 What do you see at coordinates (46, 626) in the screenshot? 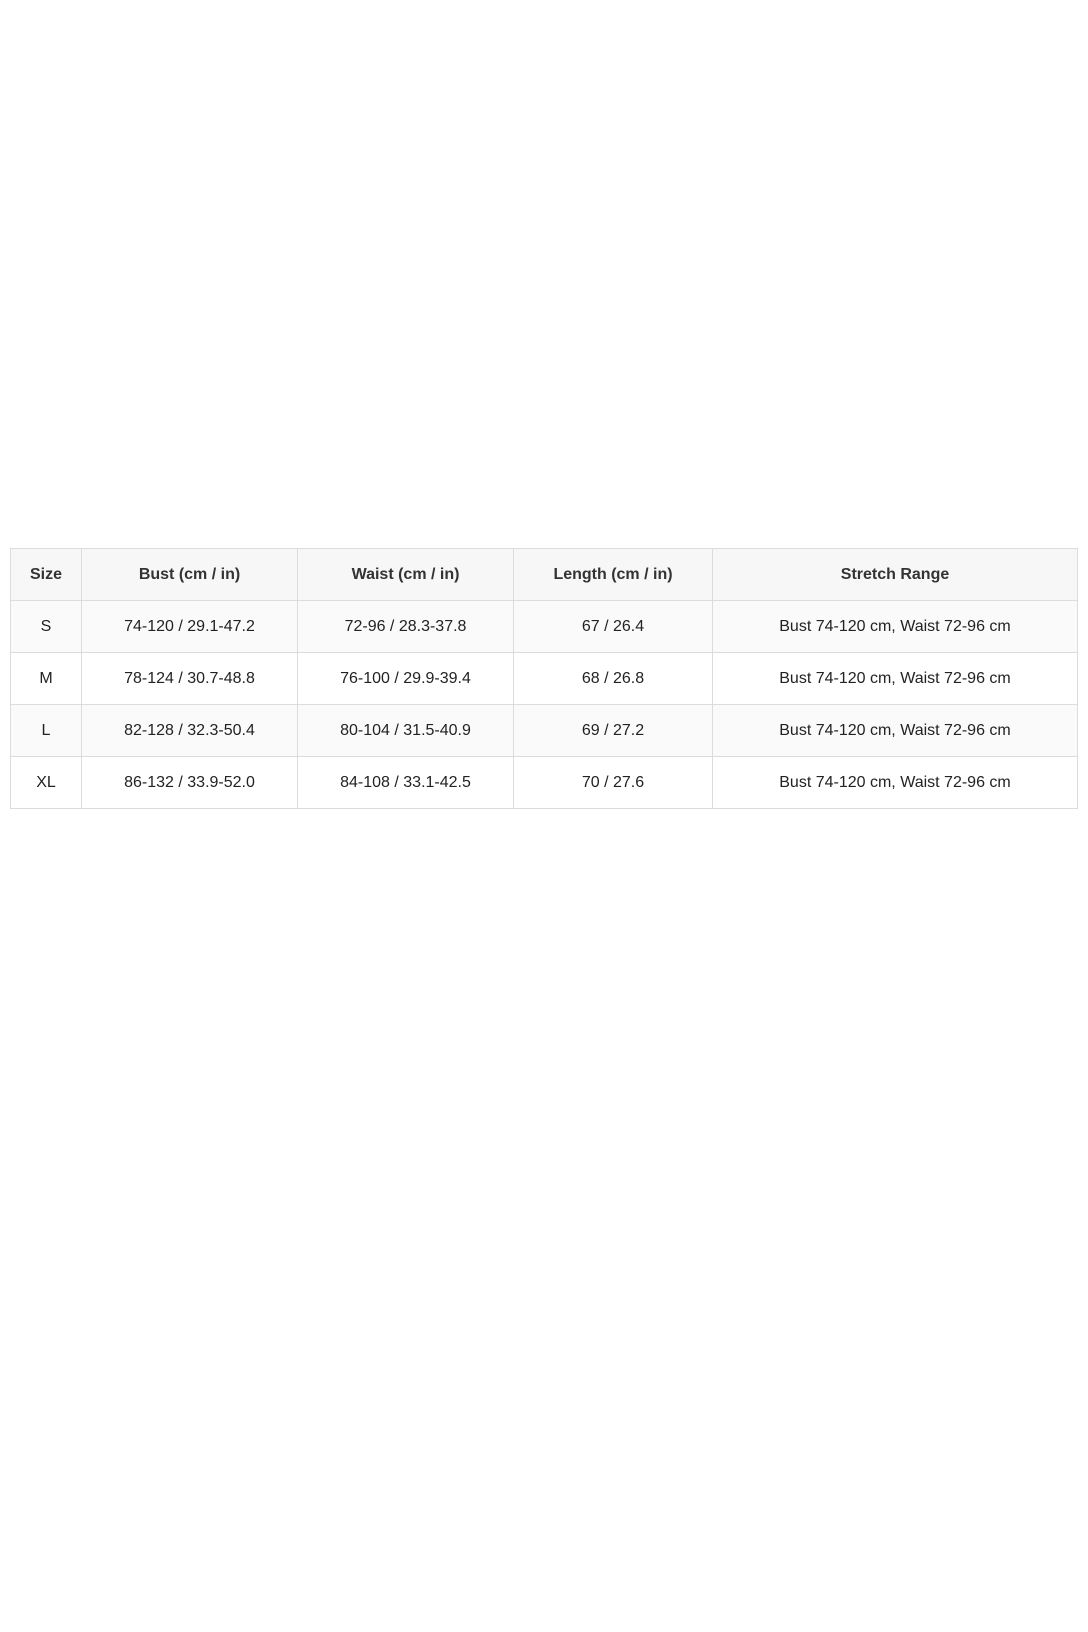
I see `cell-size: S` at bounding box center [46, 626].